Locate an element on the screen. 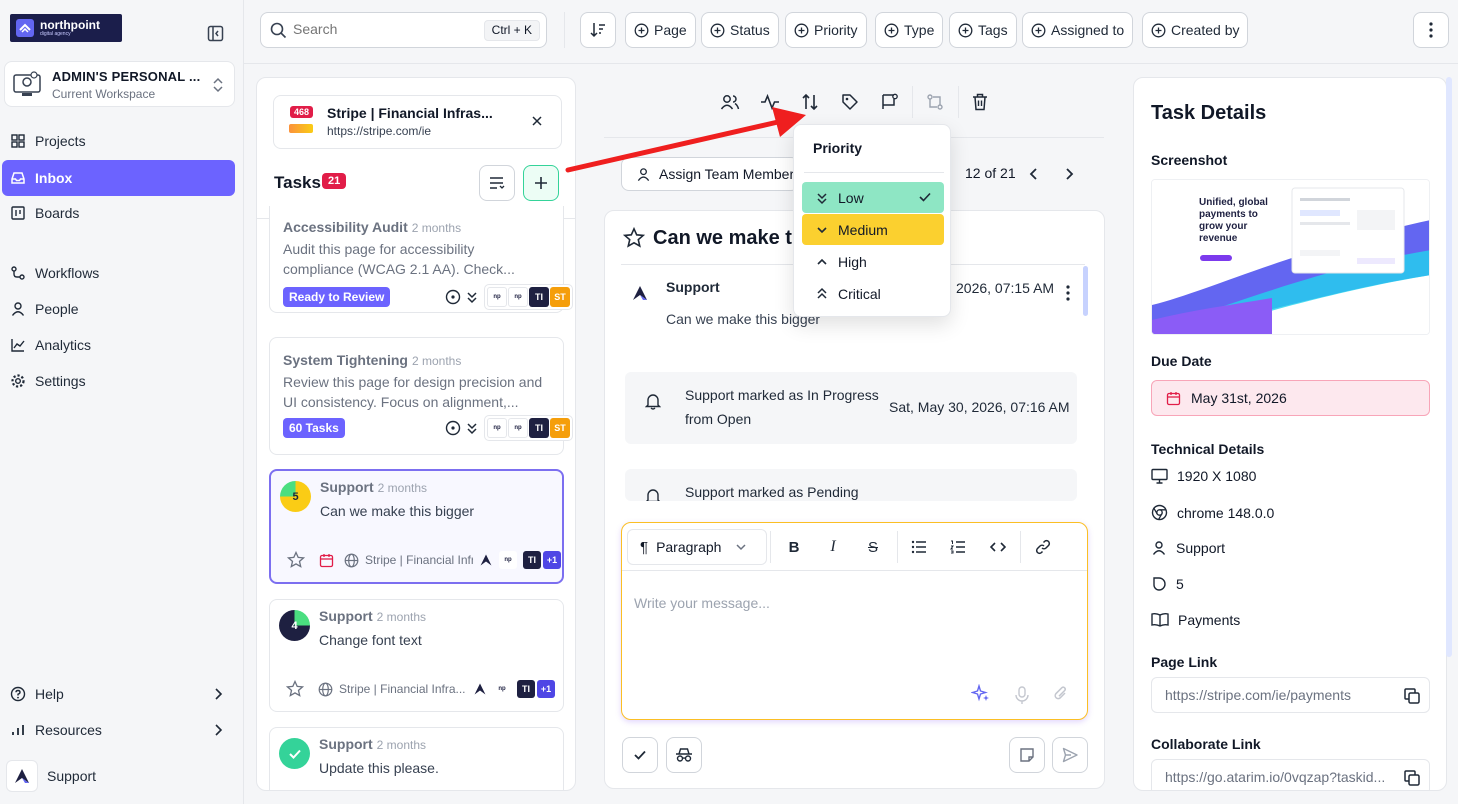 The image size is (1458, 804). technical-details-label: Technical Details is located at coordinates (1208, 449).